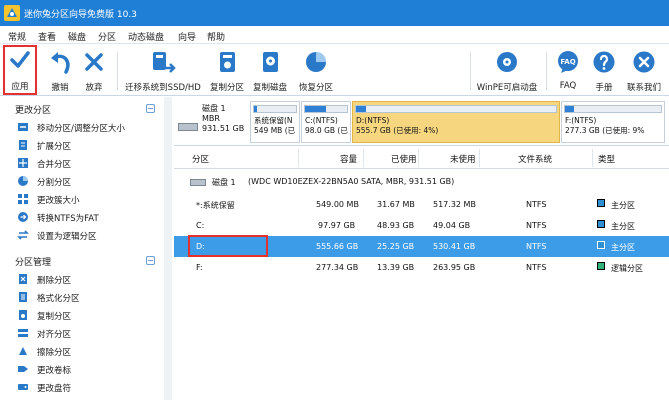  What do you see at coordinates (606, 159) in the screenshot?
I see `column-header-type: 类型` at bounding box center [606, 159].